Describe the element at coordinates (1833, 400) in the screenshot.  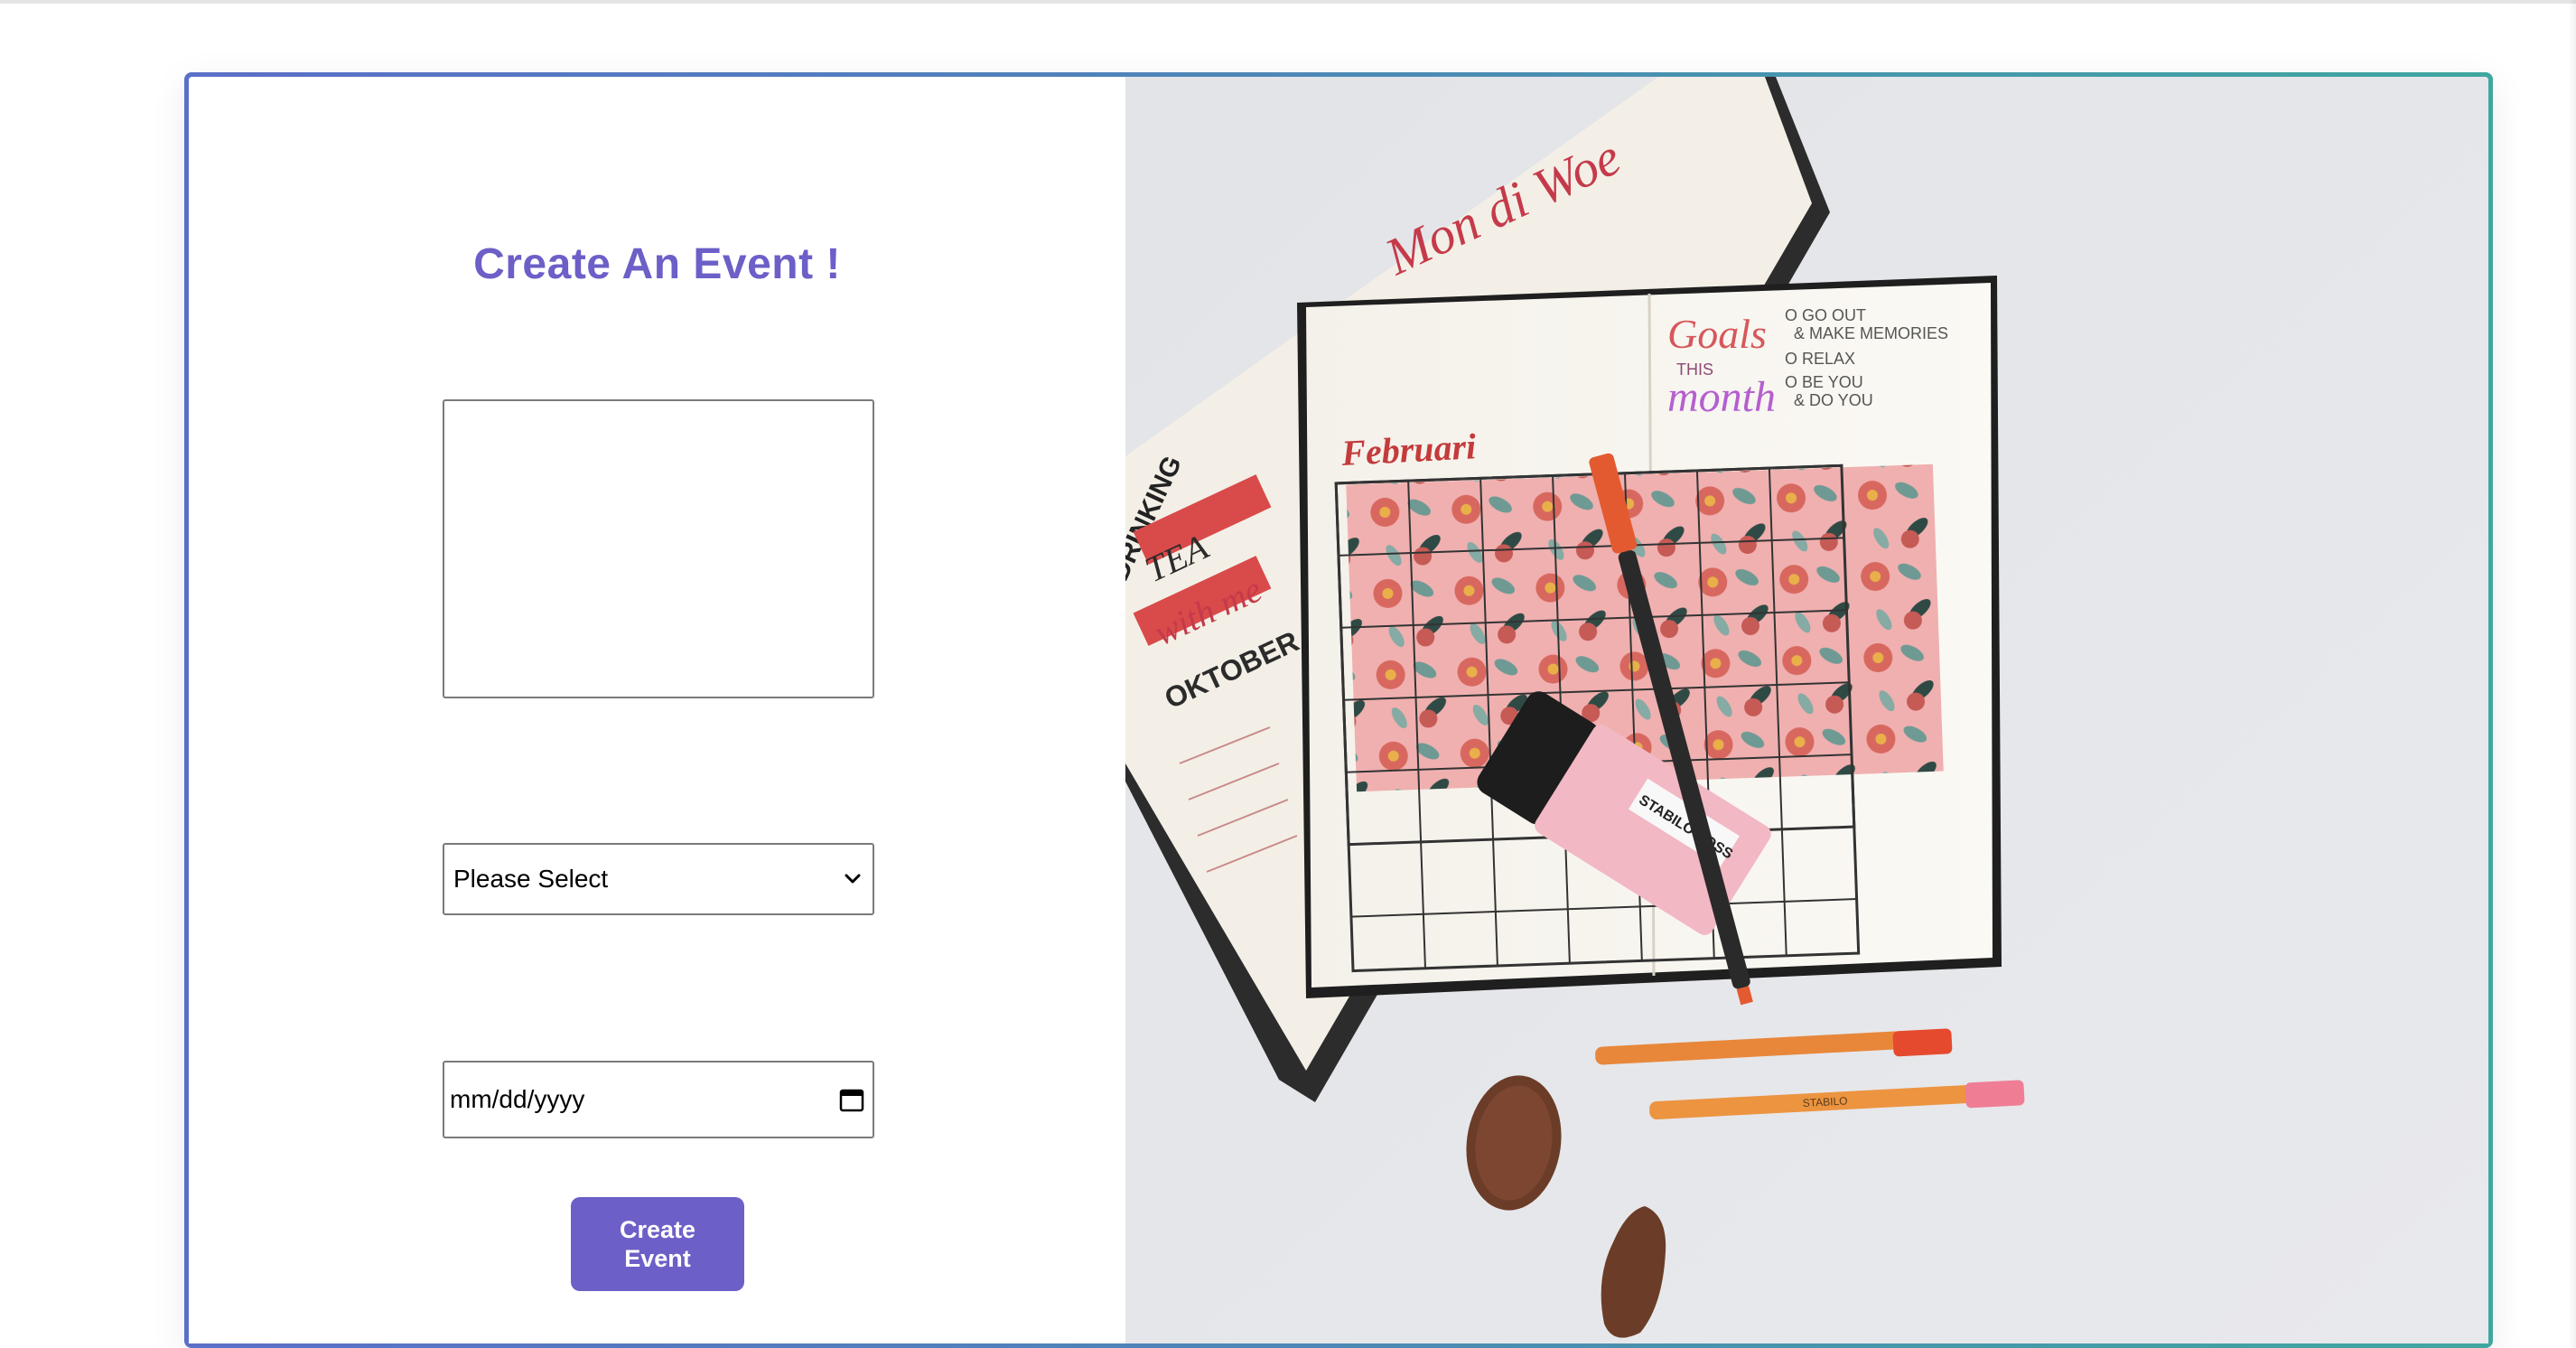
I see `goal-text: & DO YOU` at that location.